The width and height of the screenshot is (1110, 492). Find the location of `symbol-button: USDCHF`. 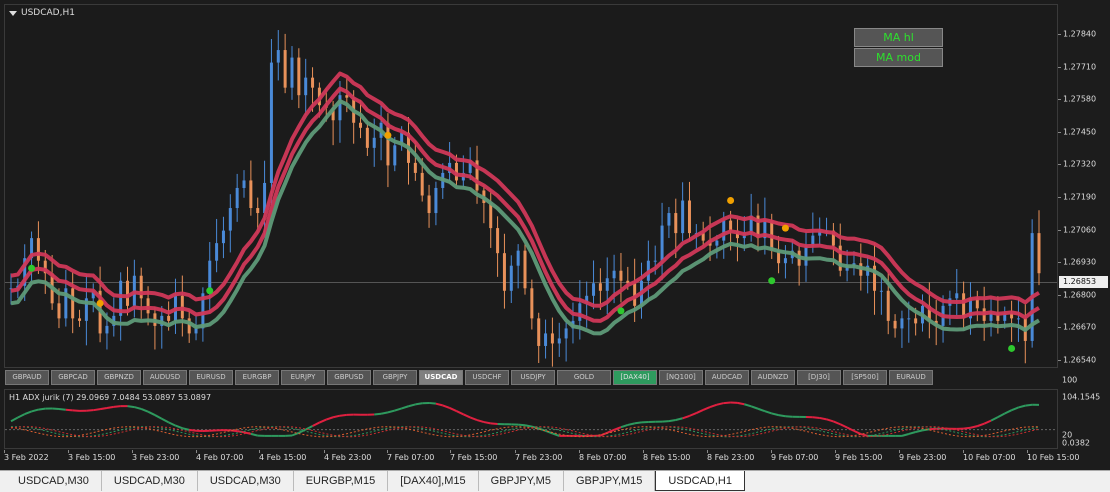

symbol-button: USDCHF is located at coordinates (487, 377).